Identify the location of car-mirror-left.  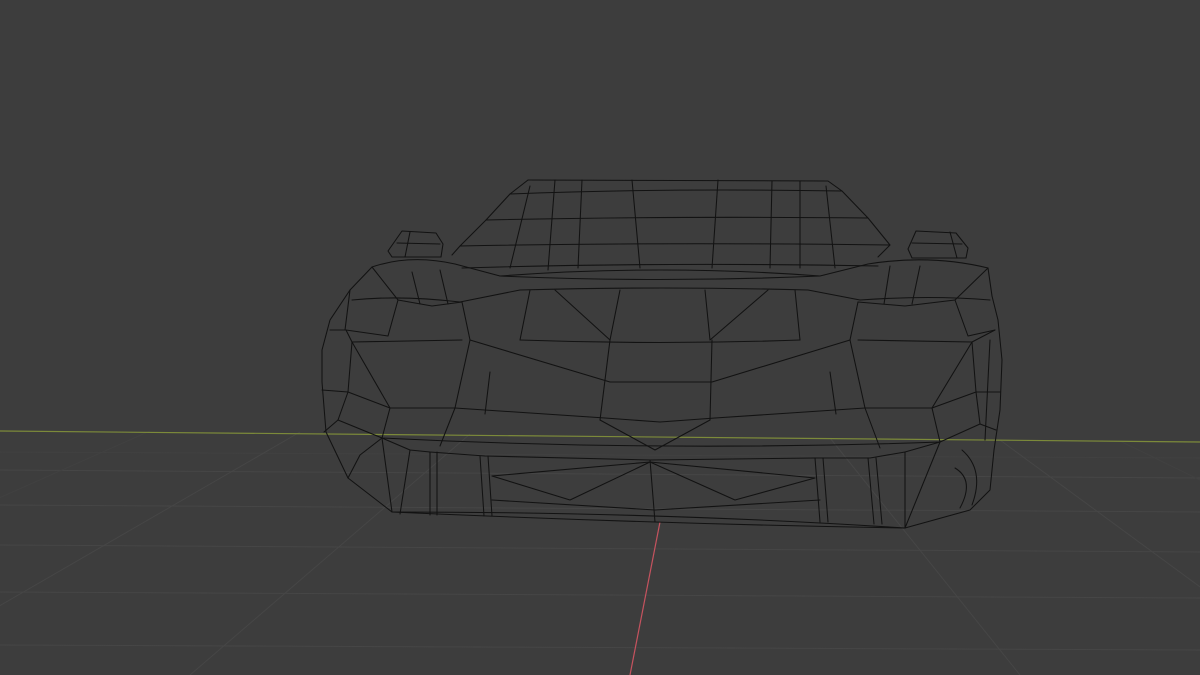
(415, 244).